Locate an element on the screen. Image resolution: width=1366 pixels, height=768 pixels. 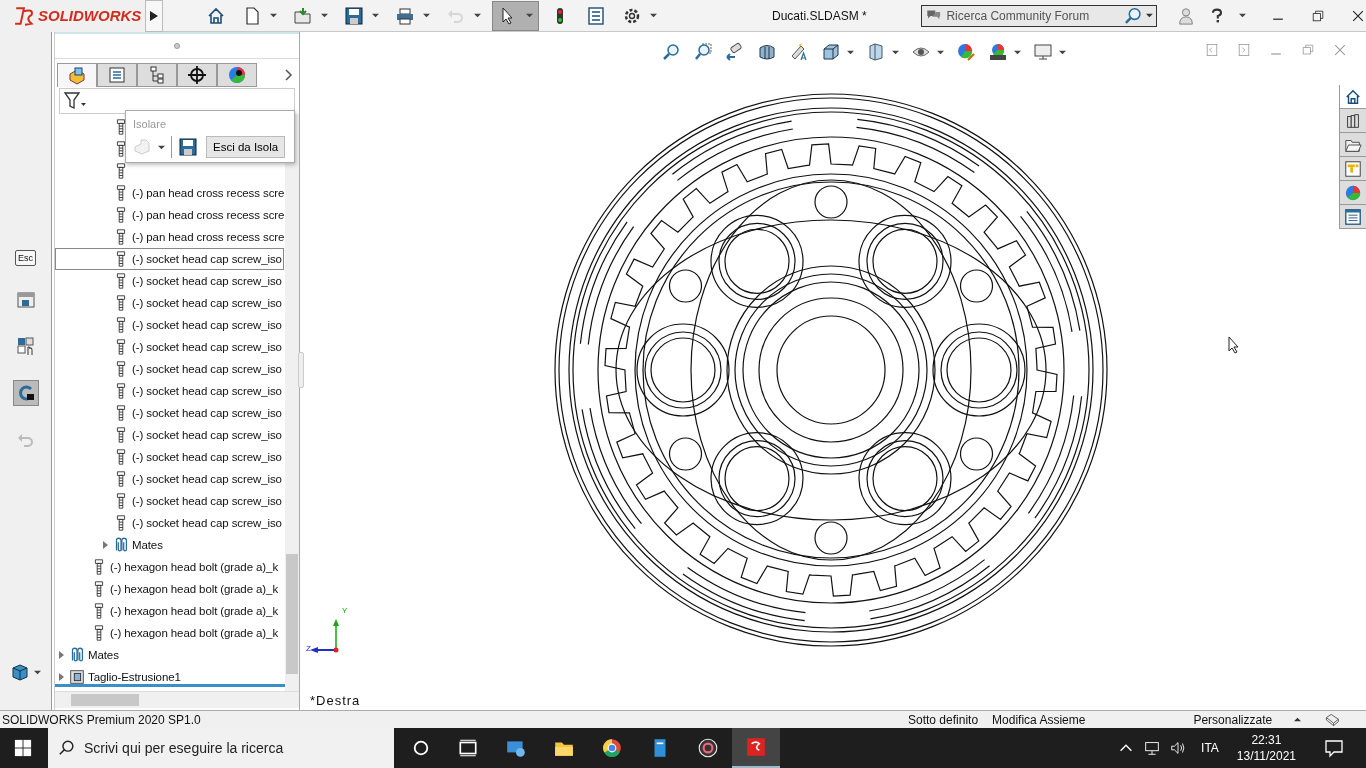
status-text: SOLIDWORKS Premium 2020 SP1.0 is located at coordinates (102, 719).